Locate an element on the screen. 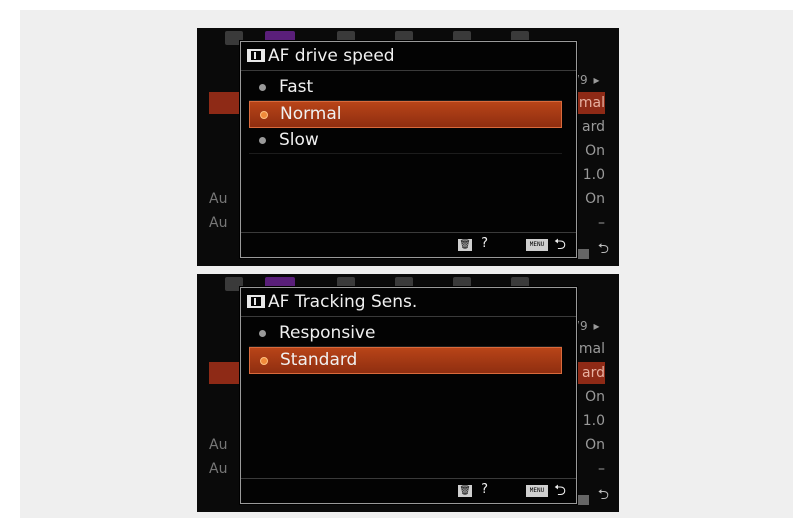 This screenshot has height=522, width=811. dialog-title: AF Tracking Sens. is located at coordinates (408, 302).